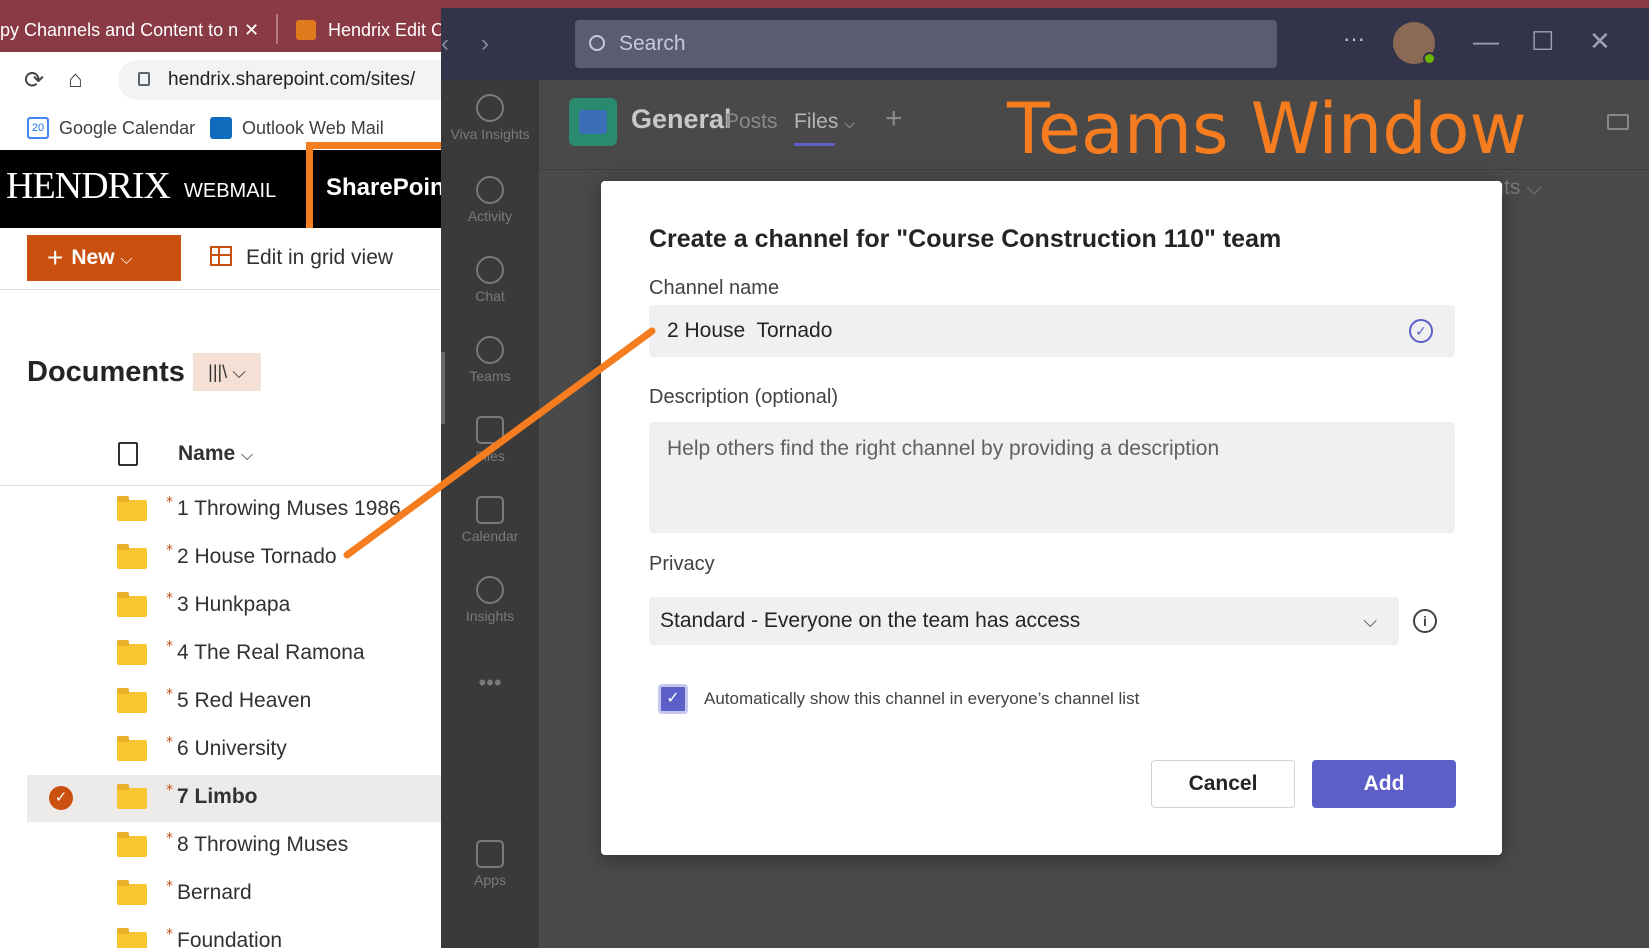 The height and width of the screenshot is (948, 1649). What do you see at coordinates (1618, 122) in the screenshot?
I see `video-icon` at bounding box center [1618, 122].